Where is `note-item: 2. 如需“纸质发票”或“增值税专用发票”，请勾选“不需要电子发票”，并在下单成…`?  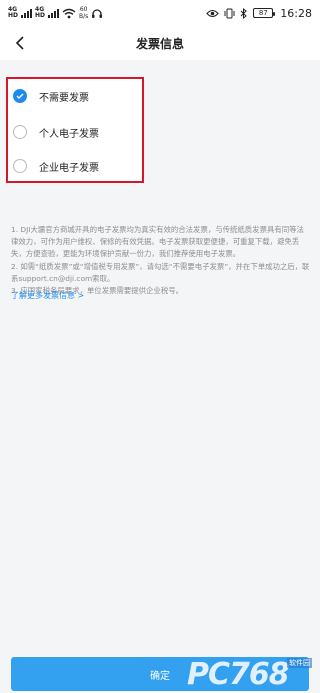 note-item: 2. 如需“纸质发票”或“增值税专用发票”，请勾选“不需要电子发票”，并在下单成… is located at coordinates (160, 272).